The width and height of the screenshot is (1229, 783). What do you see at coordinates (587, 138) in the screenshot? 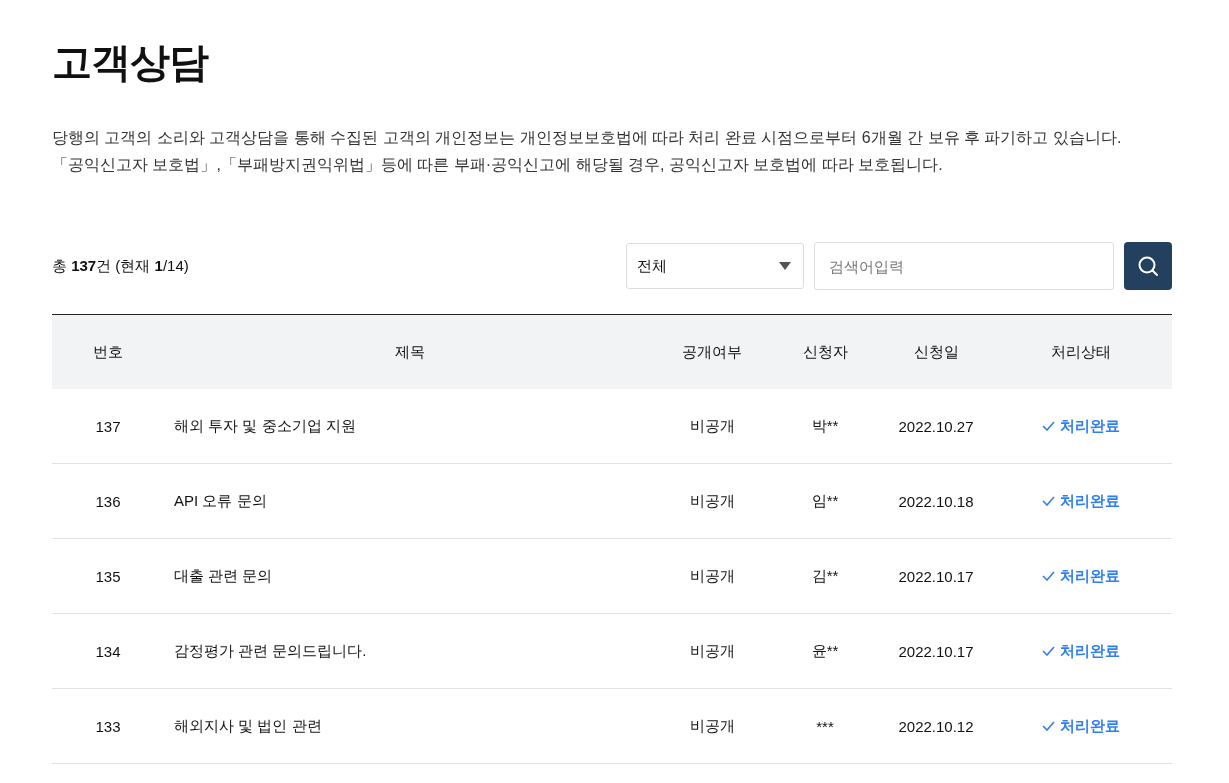
I see `description-text: 당행의 고객의 소리와 고객상담을 통해 수집된 고객의 개인정보는 개인정보보호법에 따라 처리 완료 시점으로부터 6개월 간 보유 후 파기하고 있습니다.` at bounding box center [587, 138].